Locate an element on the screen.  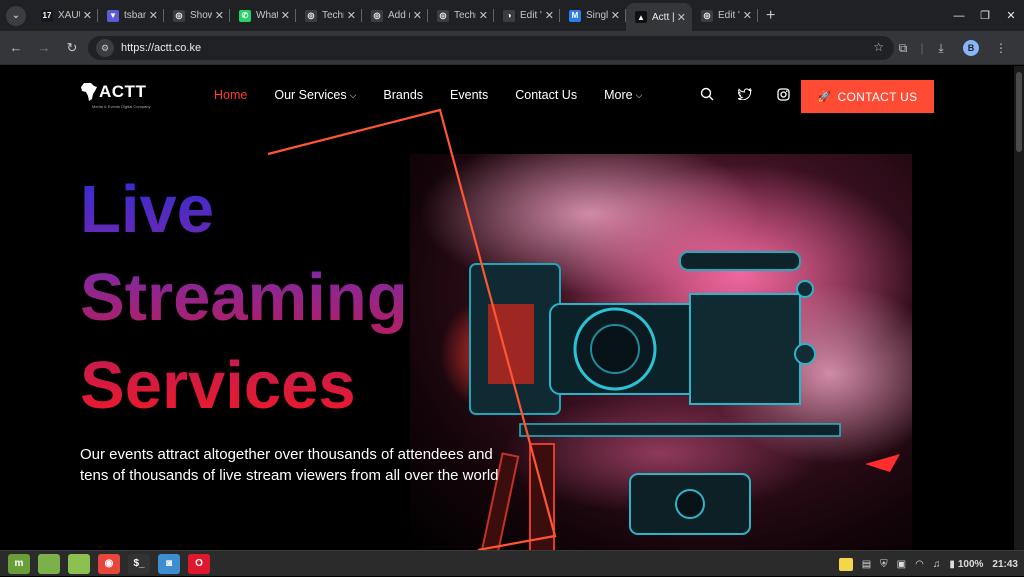
tab: ✆ What ✕ is located at coordinates (263, 15).